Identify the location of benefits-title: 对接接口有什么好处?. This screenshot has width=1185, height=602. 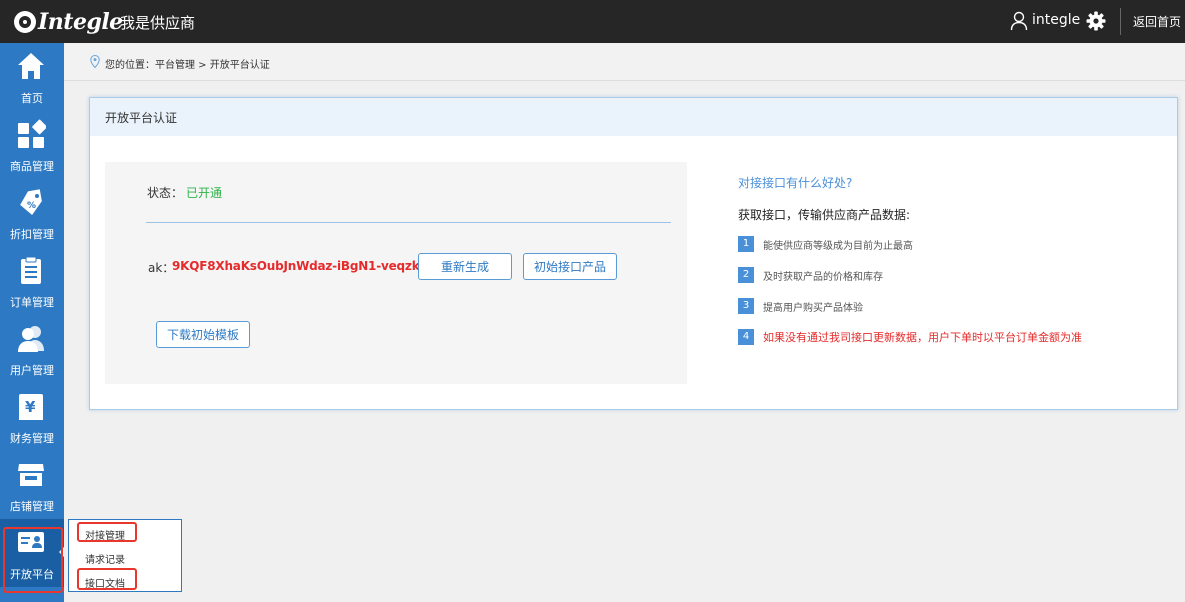
(795, 183).